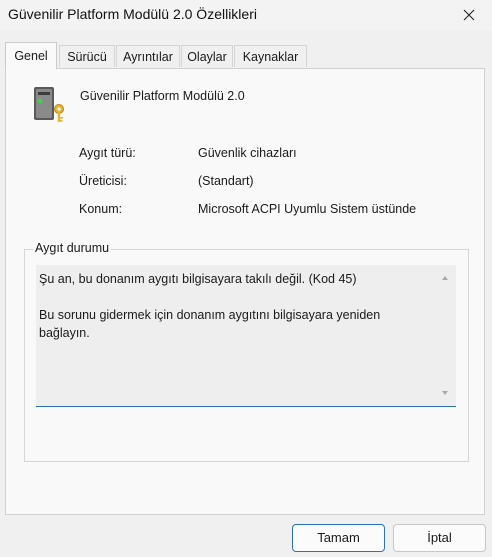 The height and width of the screenshot is (557, 492). I want to click on close-button, so click(469, 15).